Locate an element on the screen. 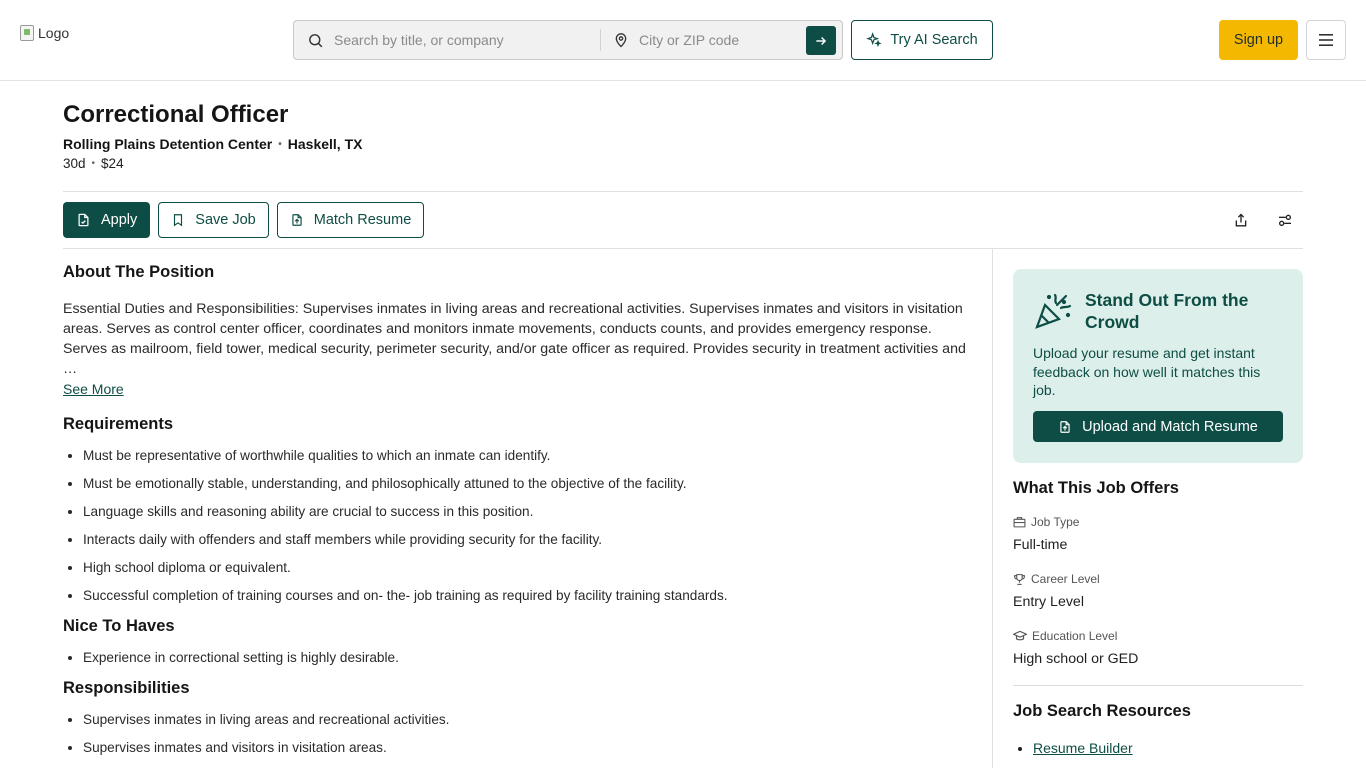  location-search-input is located at coordinates (714, 40).